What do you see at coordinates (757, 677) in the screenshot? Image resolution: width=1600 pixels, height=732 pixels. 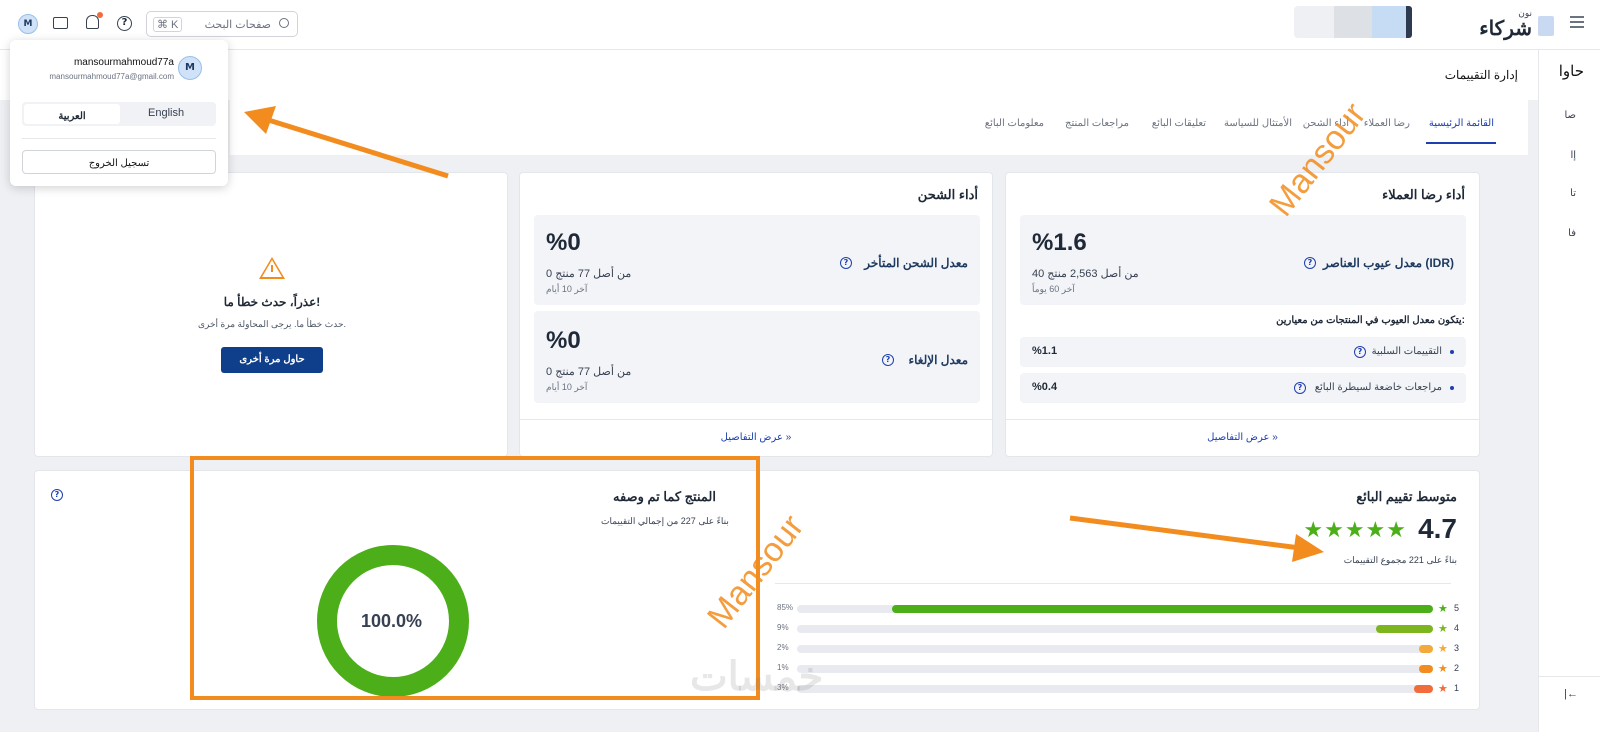 I see `watermark-logo: خمسات` at bounding box center [757, 677].